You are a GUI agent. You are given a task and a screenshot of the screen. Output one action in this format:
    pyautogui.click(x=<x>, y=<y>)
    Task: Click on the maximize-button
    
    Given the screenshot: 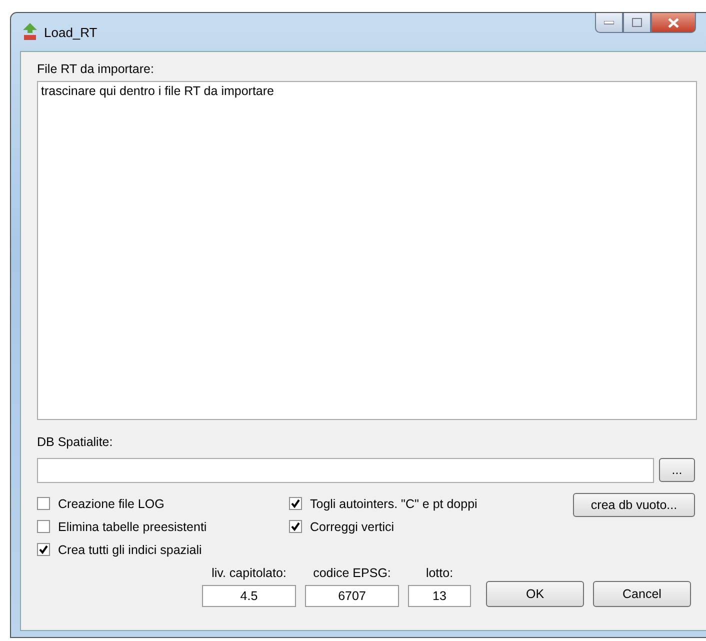 What is the action you would take?
    pyautogui.click(x=637, y=23)
    